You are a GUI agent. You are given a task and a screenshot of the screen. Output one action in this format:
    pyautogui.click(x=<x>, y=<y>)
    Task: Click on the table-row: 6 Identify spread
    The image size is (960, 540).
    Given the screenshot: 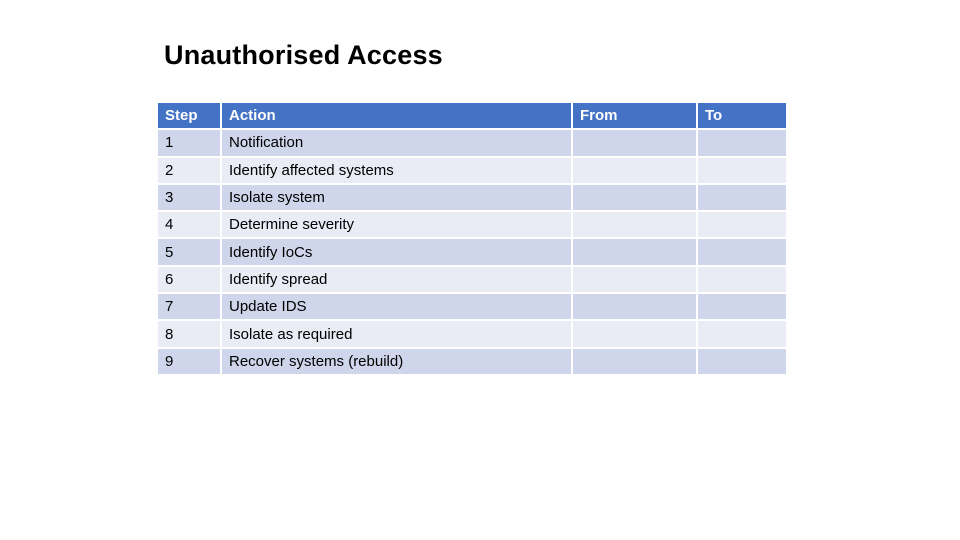 What is the action you would take?
    pyautogui.click(x=472, y=279)
    